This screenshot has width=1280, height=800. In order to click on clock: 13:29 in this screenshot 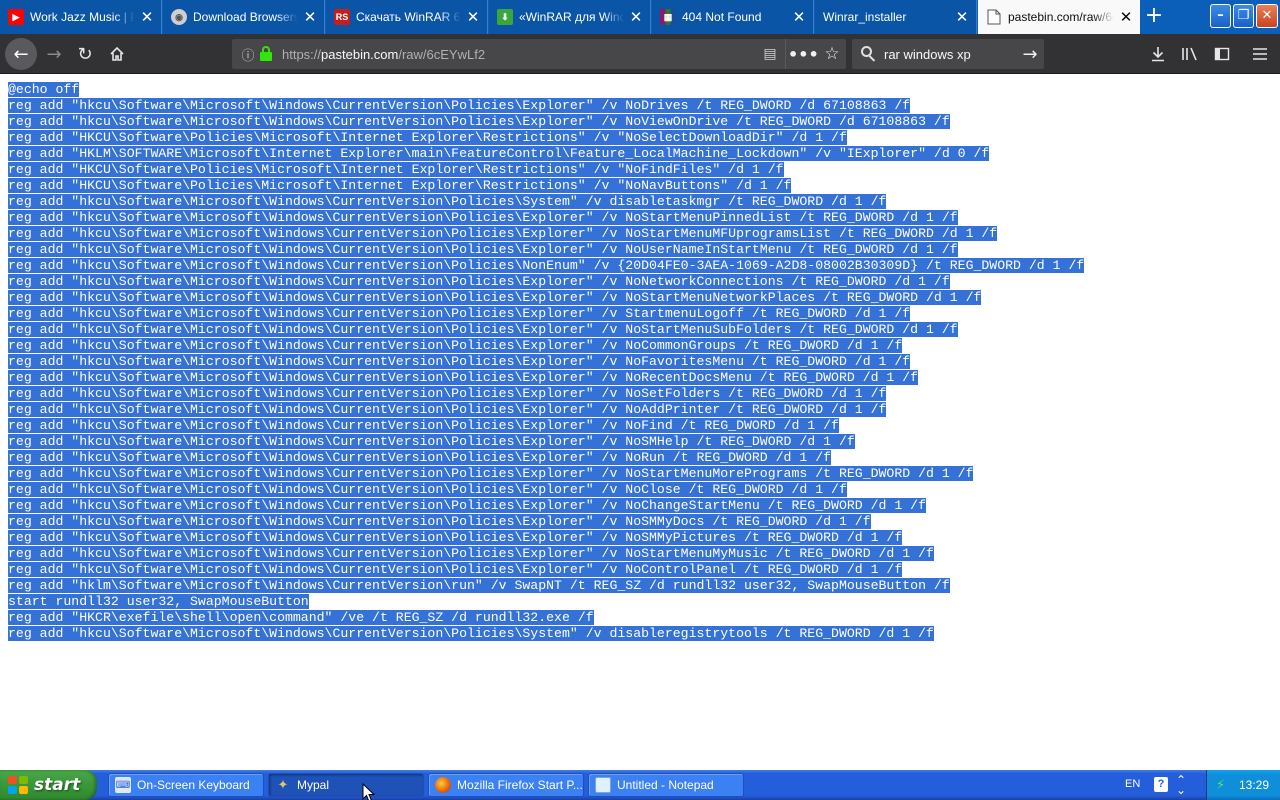, I will do `click(1254, 785)`.